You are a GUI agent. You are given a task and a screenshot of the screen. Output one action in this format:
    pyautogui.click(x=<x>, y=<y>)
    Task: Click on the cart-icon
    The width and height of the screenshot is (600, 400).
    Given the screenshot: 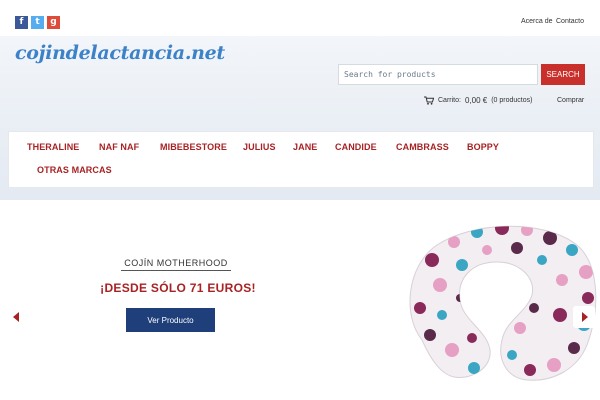 What is the action you would take?
    pyautogui.click(x=429, y=100)
    